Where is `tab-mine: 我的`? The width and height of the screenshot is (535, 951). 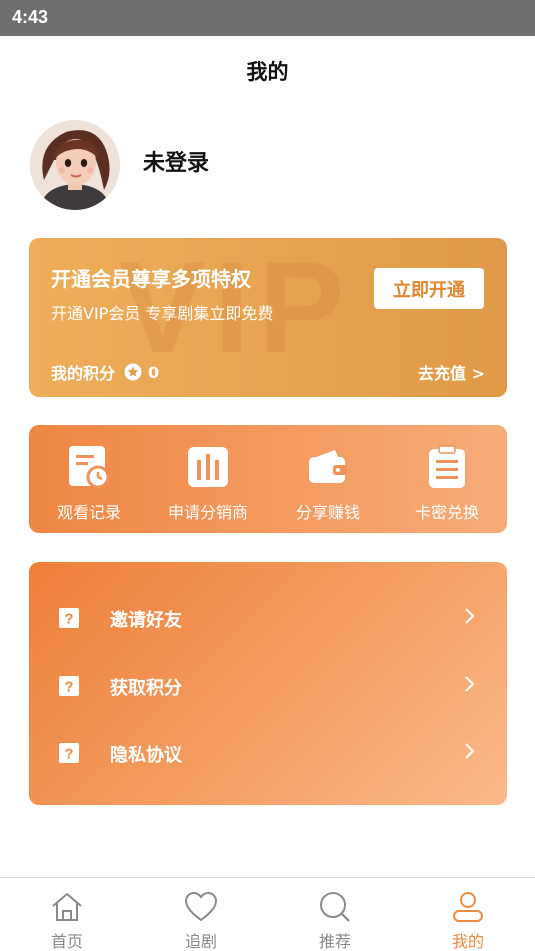
tab-mine: 我的 is located at coordinates (468, 914).